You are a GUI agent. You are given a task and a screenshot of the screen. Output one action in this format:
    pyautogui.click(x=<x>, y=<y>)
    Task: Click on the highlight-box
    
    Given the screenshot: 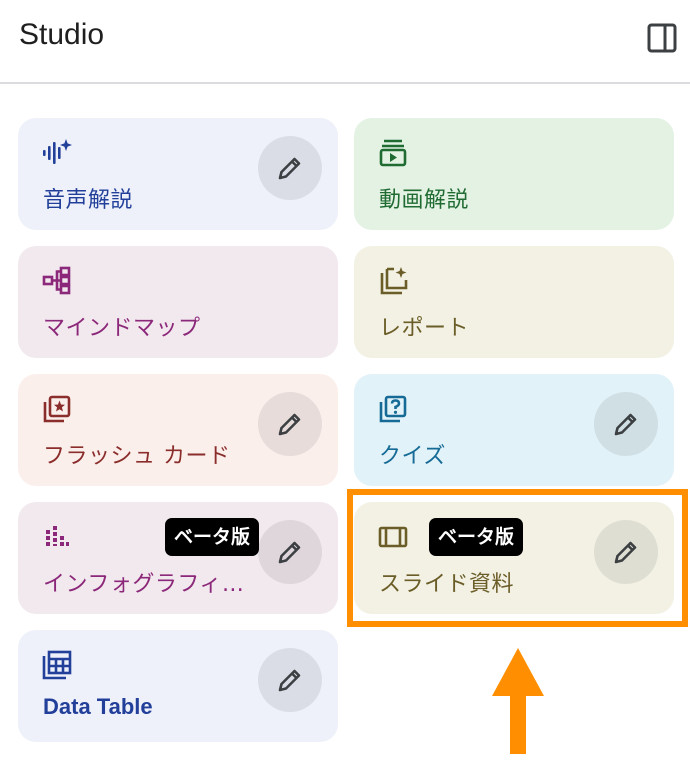 What is the action you would take?
    pyautogui.click(x=517, y=558)
    